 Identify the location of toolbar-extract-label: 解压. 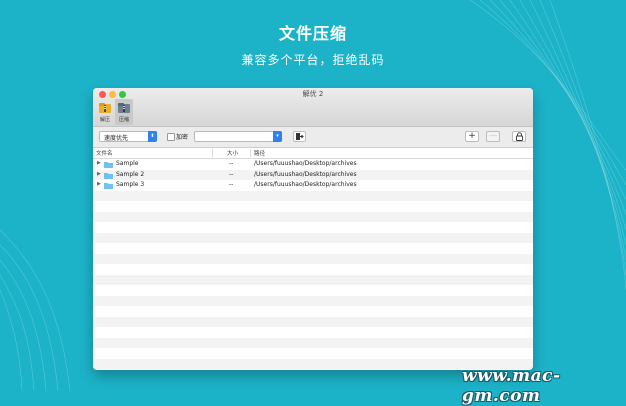
(104, 120).